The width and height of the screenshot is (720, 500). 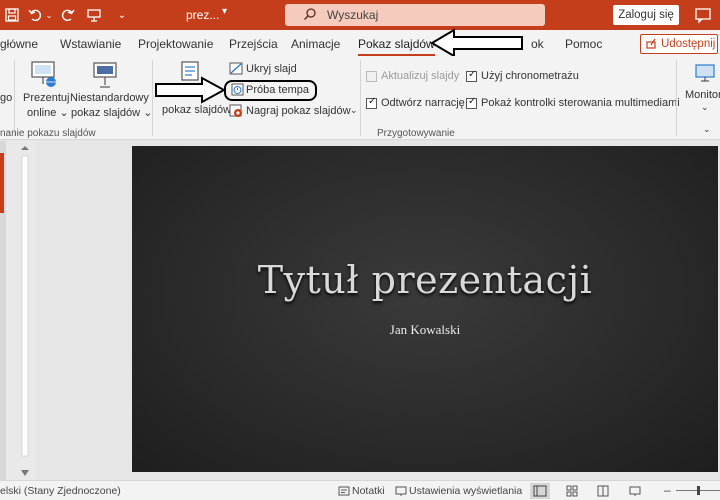 I want to click on share-label: Udostępnij, so click(x=688, y=44).